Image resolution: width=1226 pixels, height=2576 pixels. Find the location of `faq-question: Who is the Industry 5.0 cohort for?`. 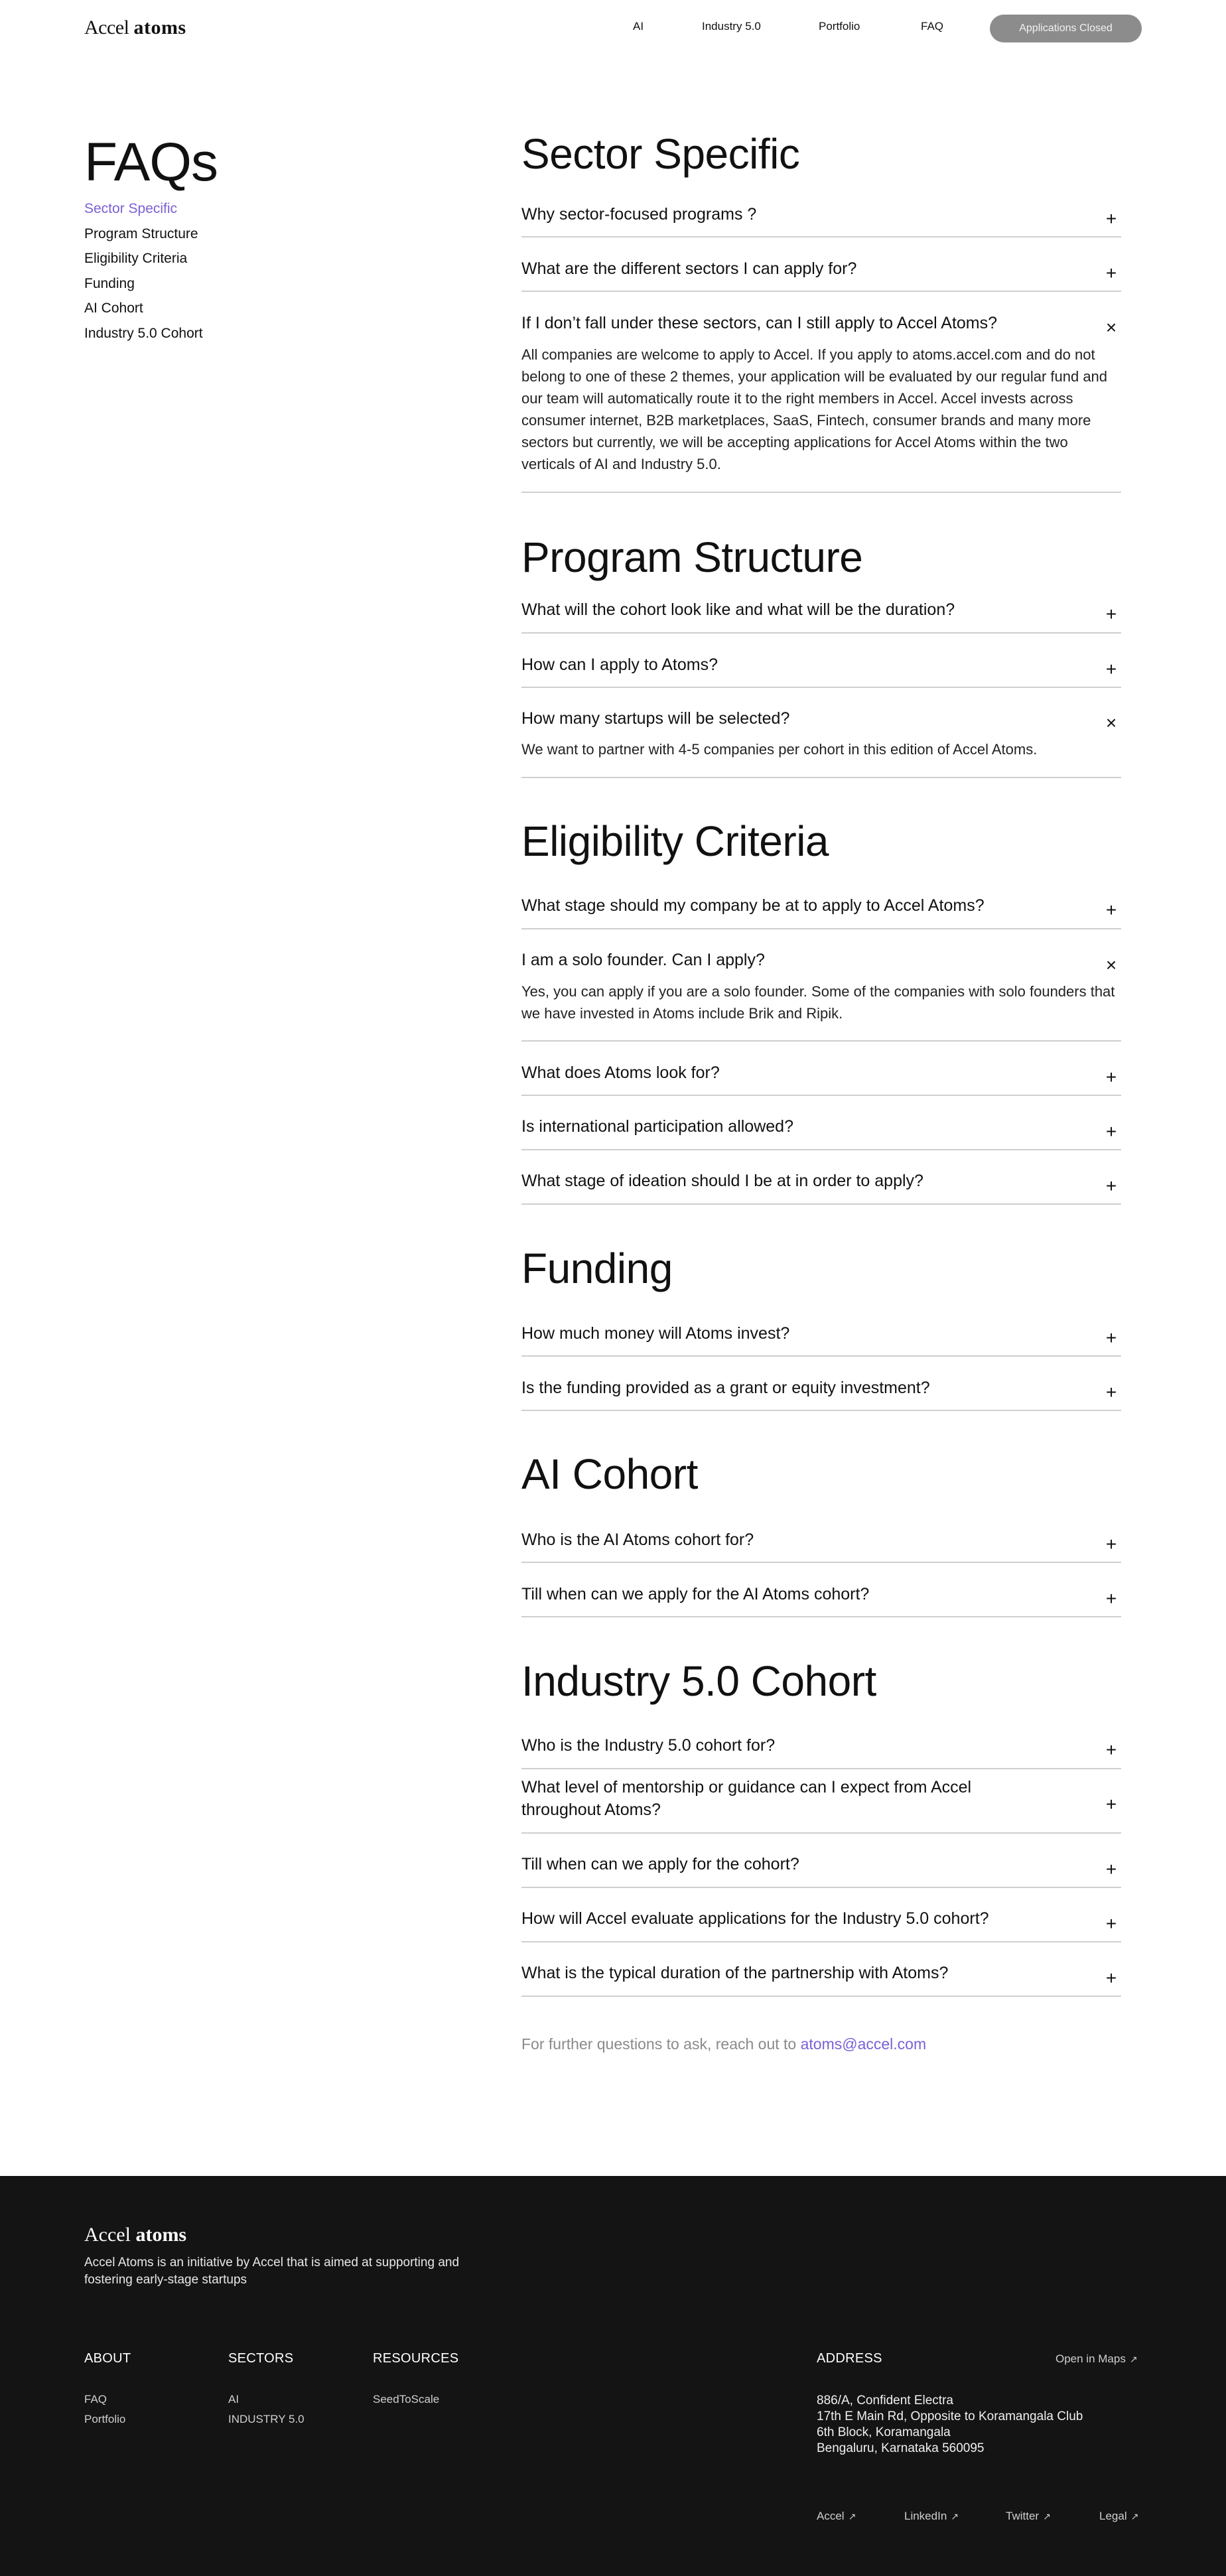

faq-question: Who is the Industry 5.0 cohort for? is located at coordinates (813, 1745).